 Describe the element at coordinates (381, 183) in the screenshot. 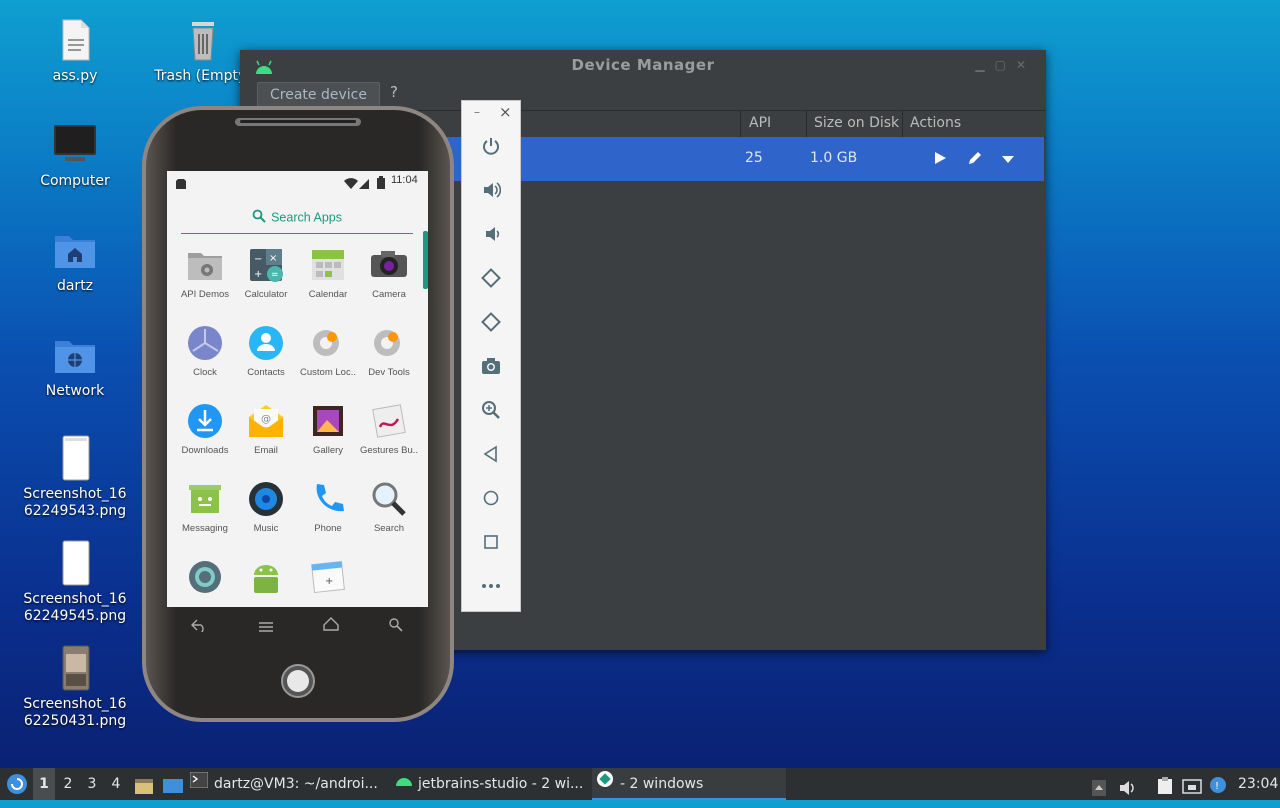

I see `battery-icon` at that location.